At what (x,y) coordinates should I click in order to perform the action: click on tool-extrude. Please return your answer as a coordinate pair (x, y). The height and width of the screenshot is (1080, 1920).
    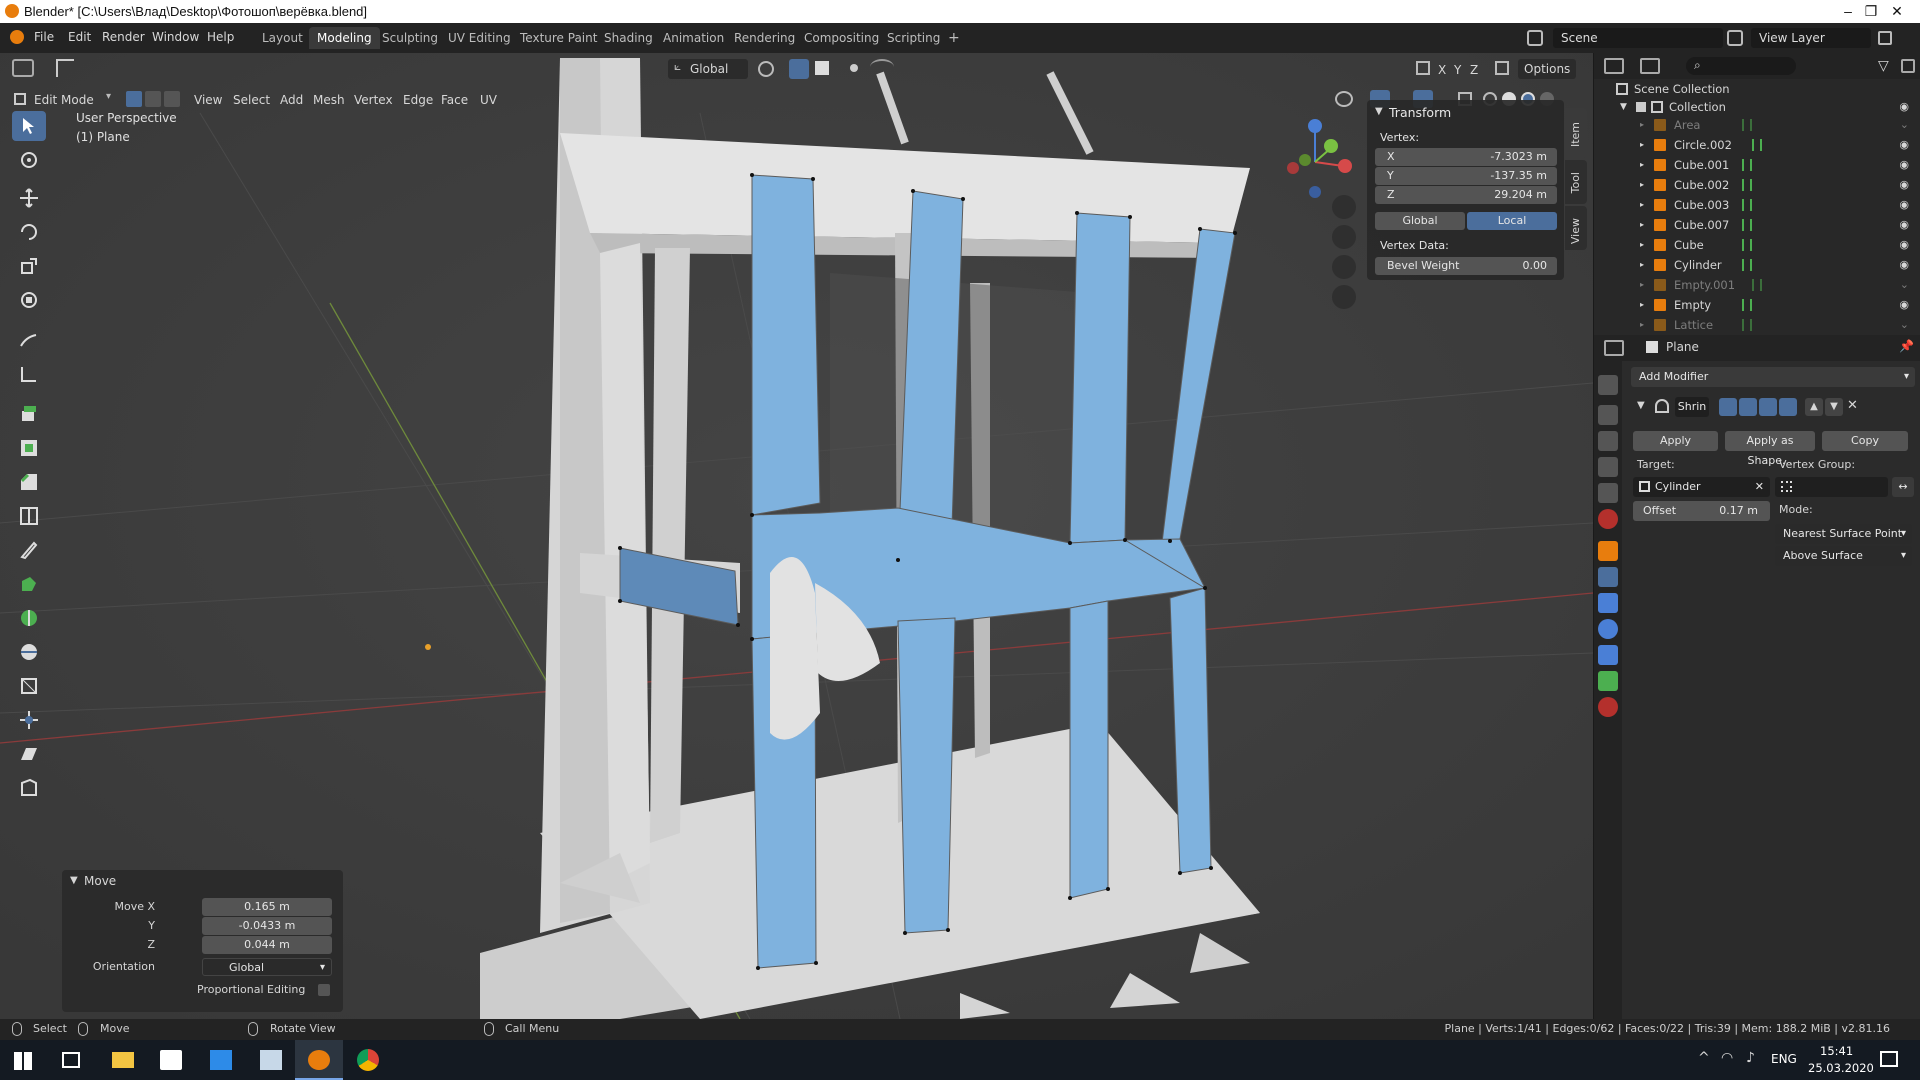
    Looking at the image, I should click on (29, 414).